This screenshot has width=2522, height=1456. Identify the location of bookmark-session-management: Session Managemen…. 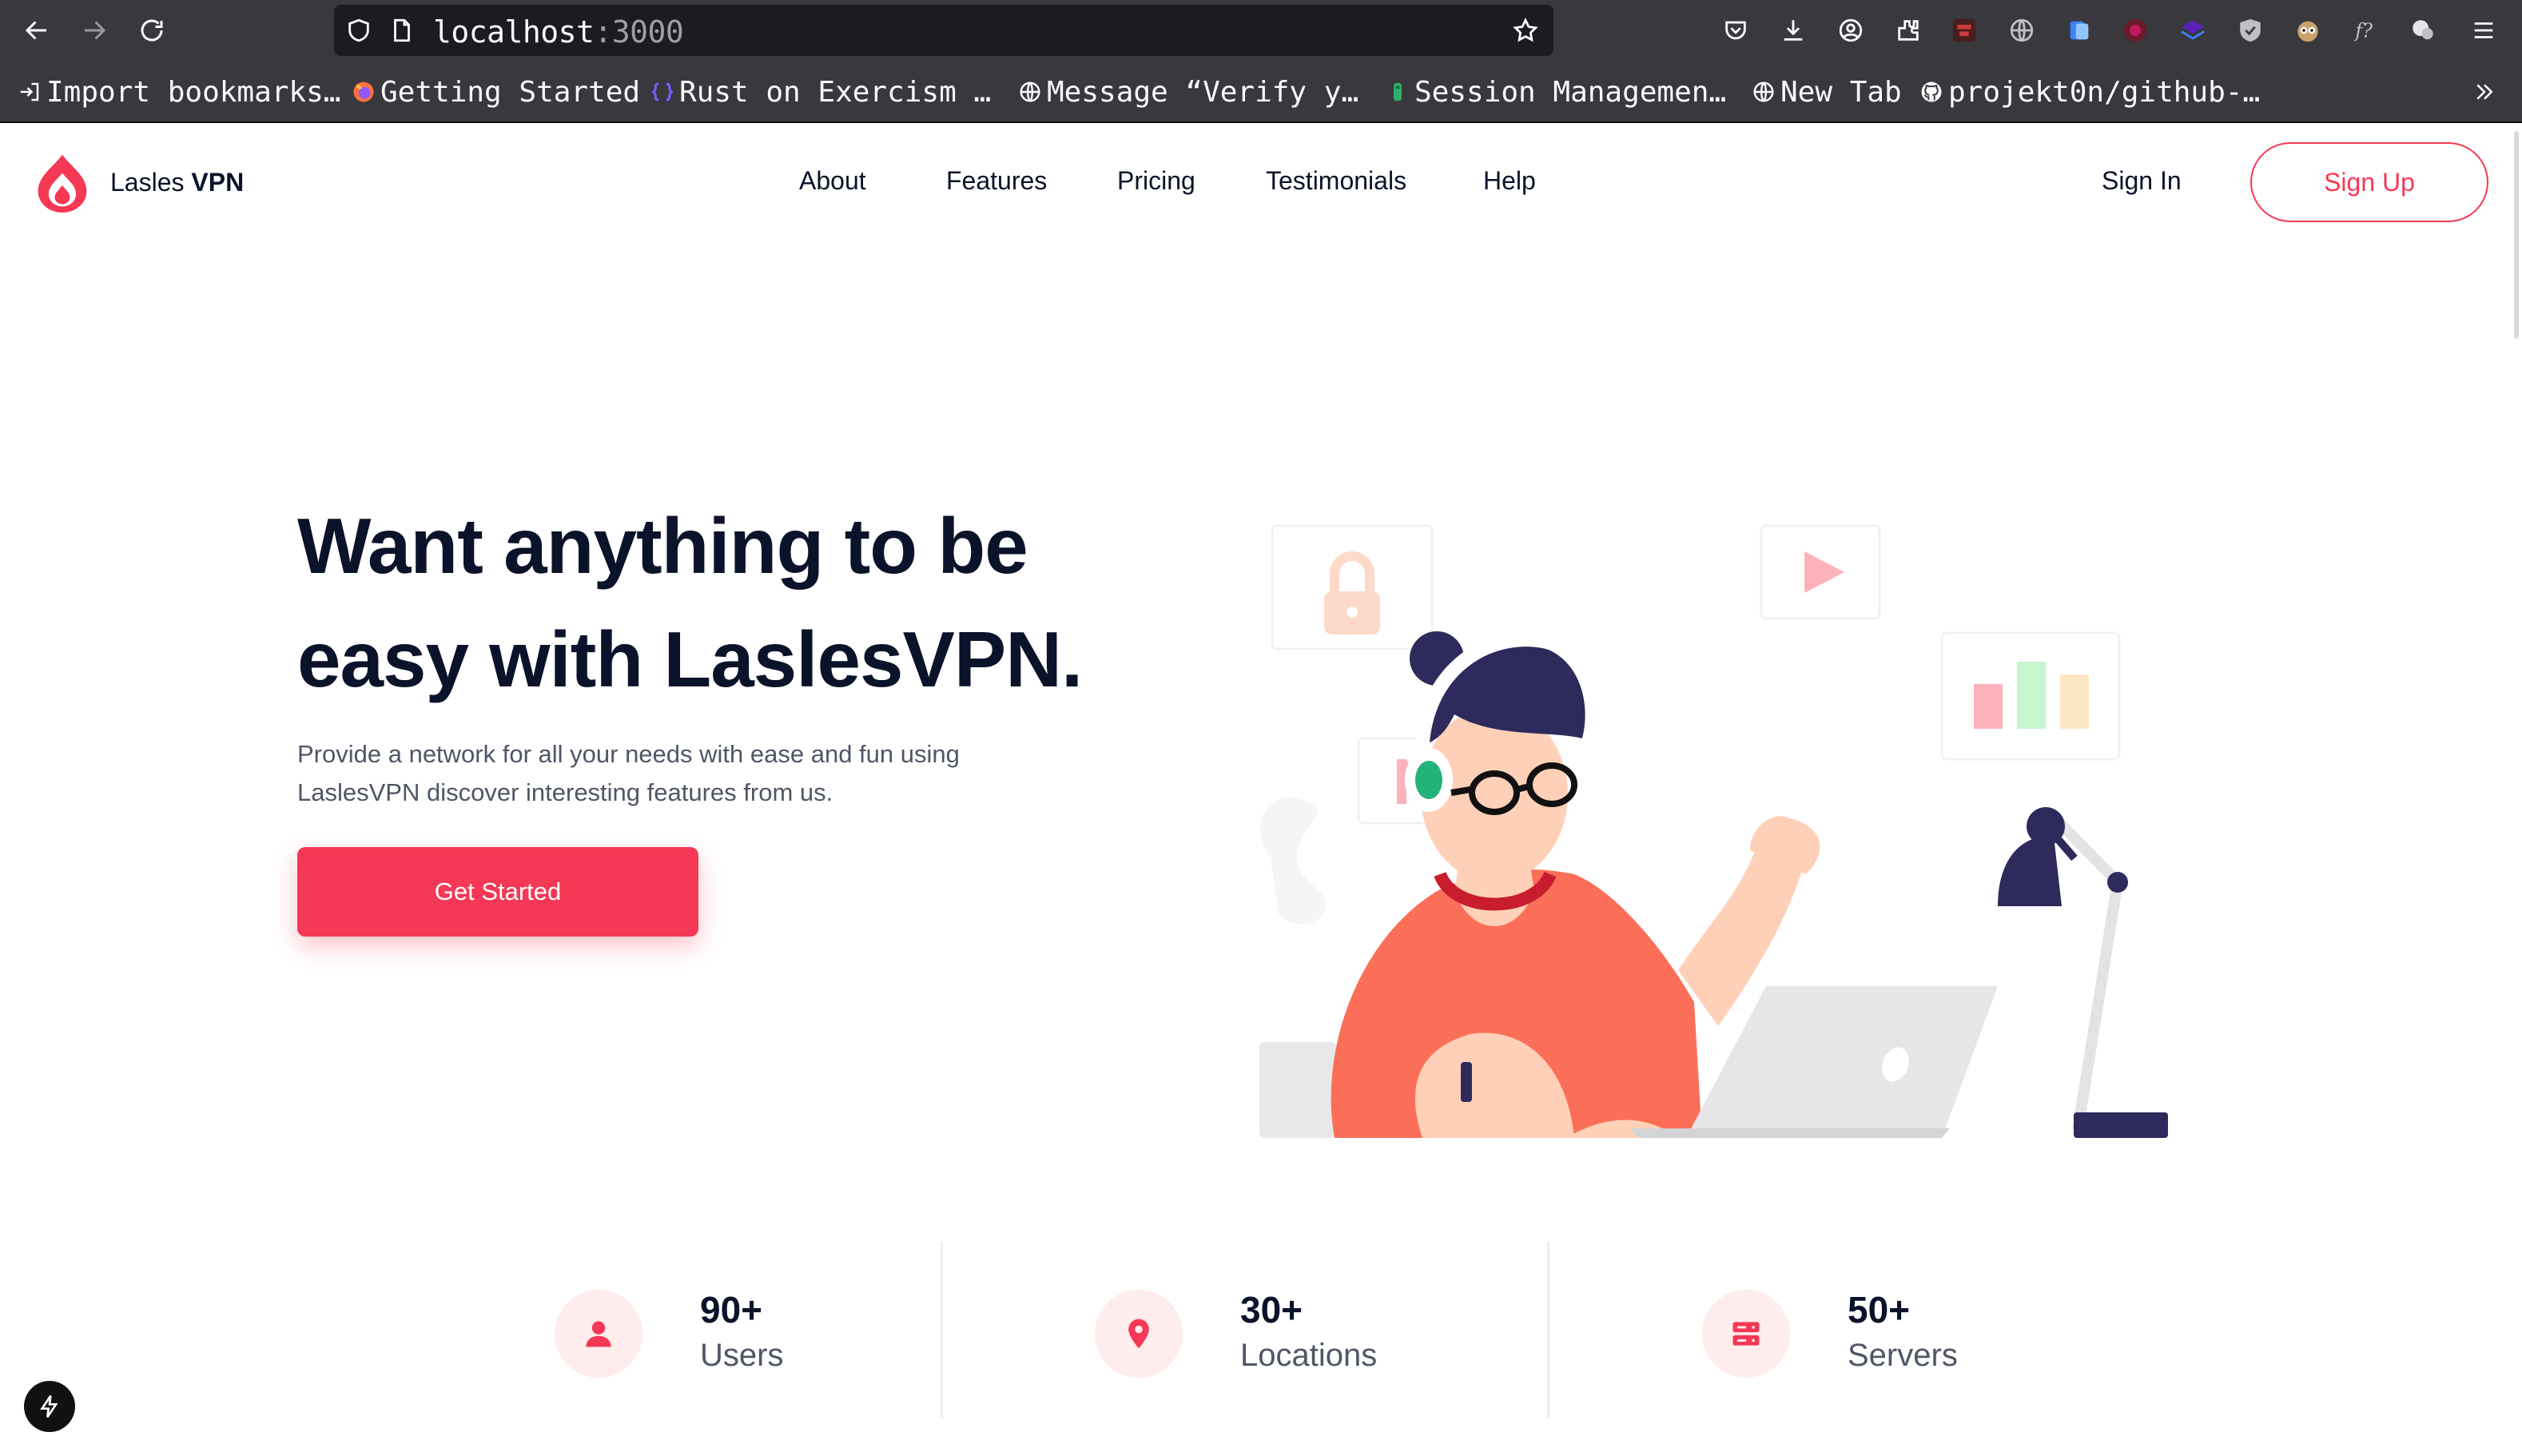
(1556, 92).